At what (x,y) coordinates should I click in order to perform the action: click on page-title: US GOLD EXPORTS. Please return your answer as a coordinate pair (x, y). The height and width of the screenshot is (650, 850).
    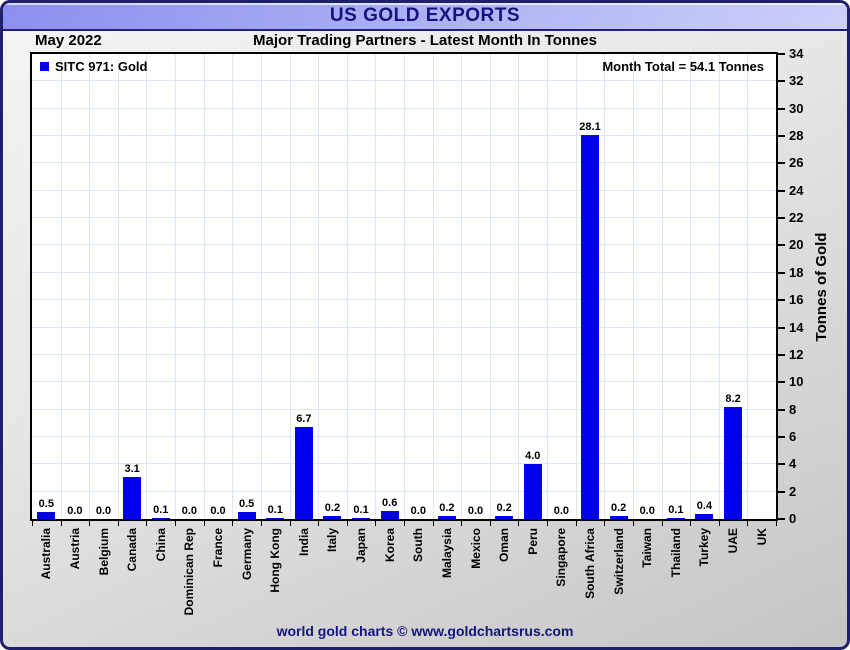
    Looking at the image, I should click on (425, 15).